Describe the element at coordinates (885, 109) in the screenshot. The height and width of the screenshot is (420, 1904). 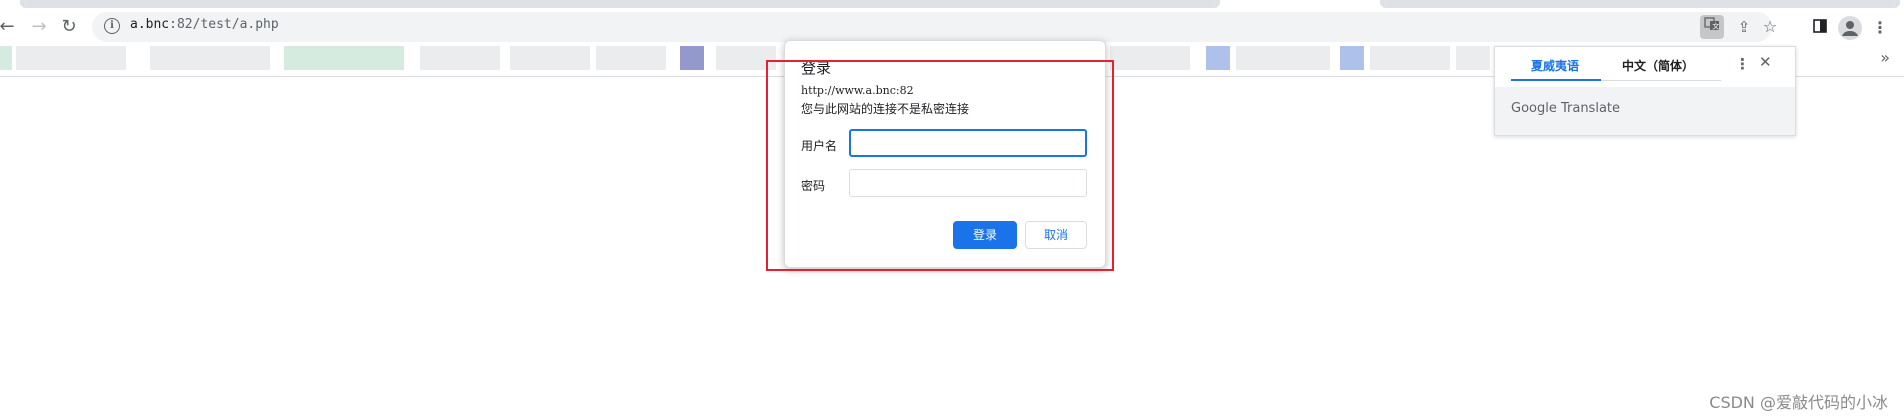
I see `dialog-connection-warning: 您与此网站的连接不是私密连接` at that location.